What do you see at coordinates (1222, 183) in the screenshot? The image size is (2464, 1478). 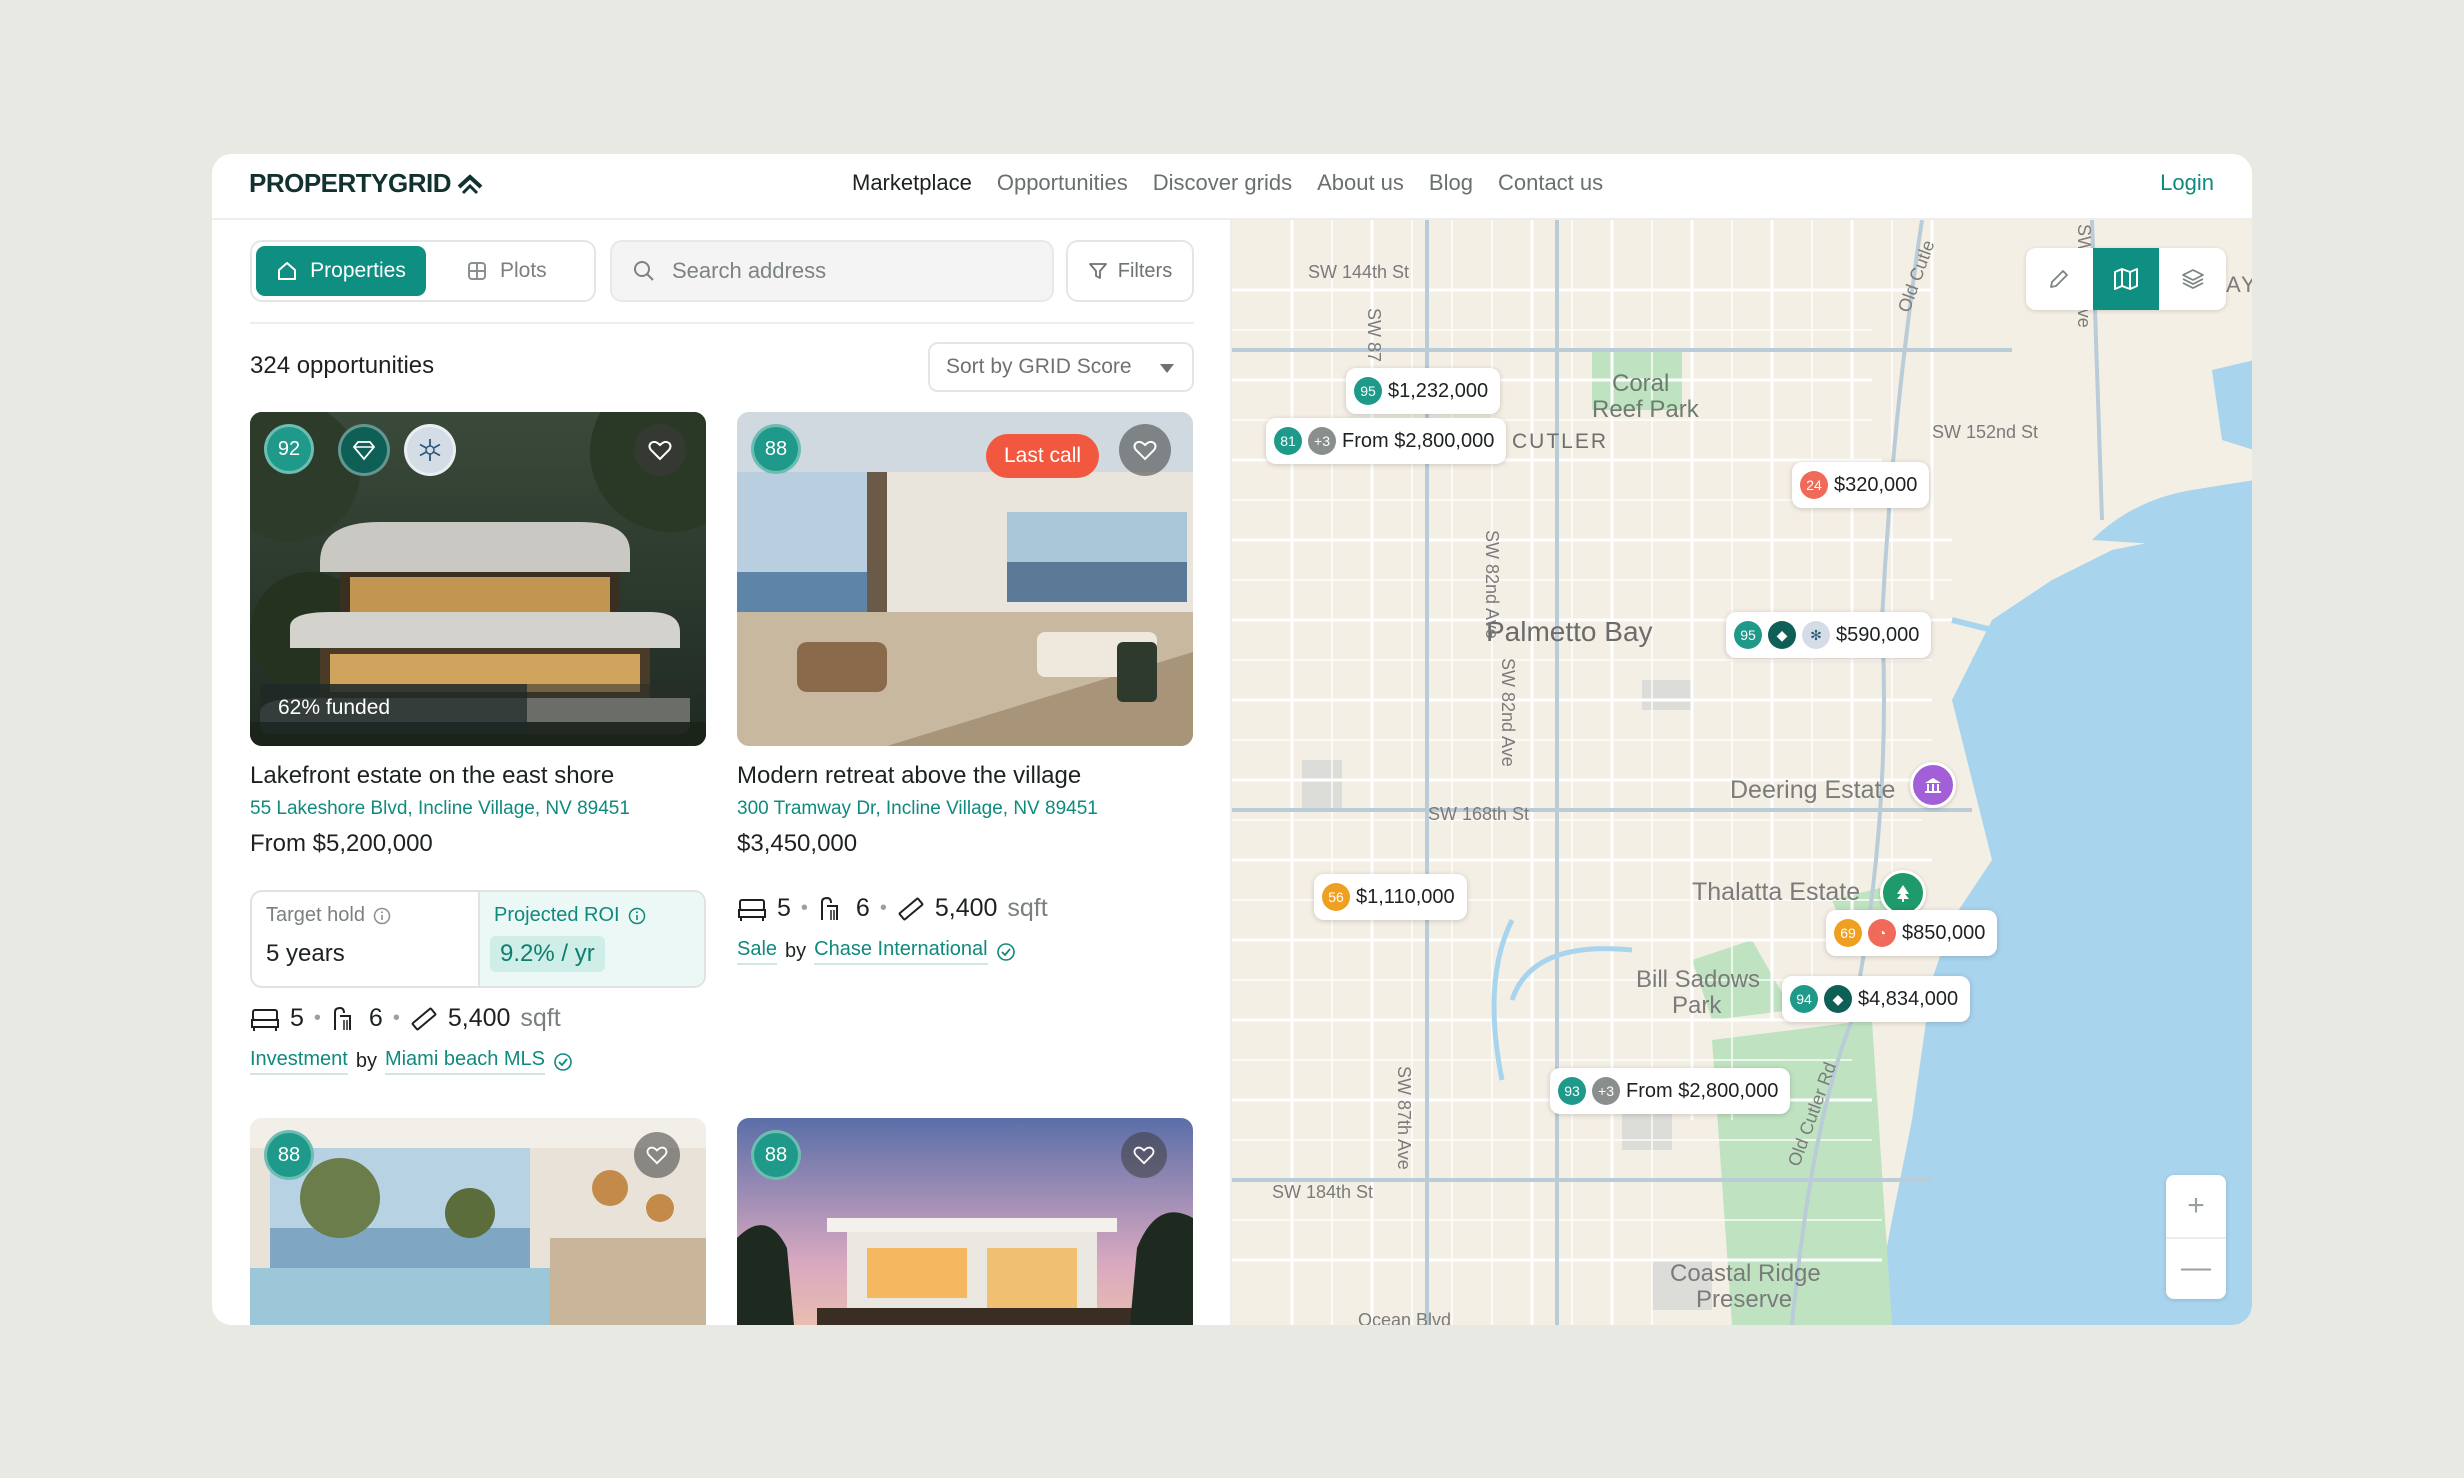 I see `nav-discover-grids: Discover grids` at bounding box center [1222, 183].